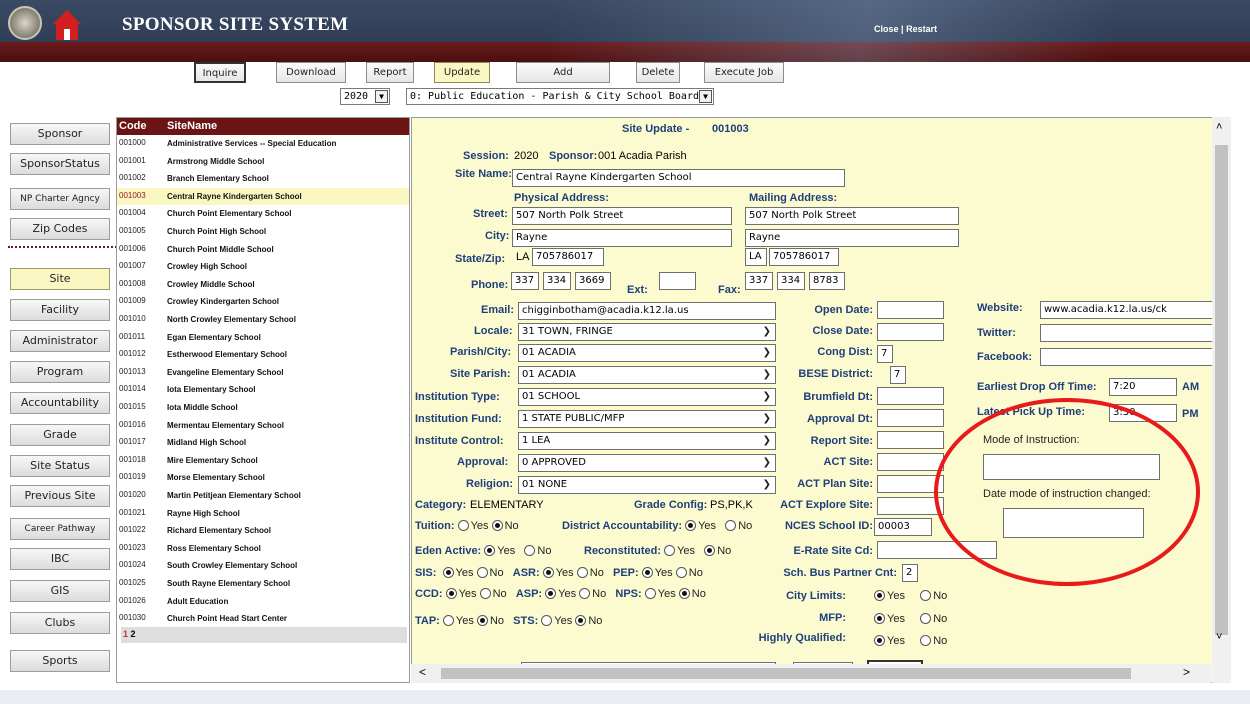 The image size is (1250, 704). What do you see at coordinates (263, 196) in the screenshot?
I see `list-item: 001003 Central Rayne Kindergarten School` at bounding box center [263, 196].